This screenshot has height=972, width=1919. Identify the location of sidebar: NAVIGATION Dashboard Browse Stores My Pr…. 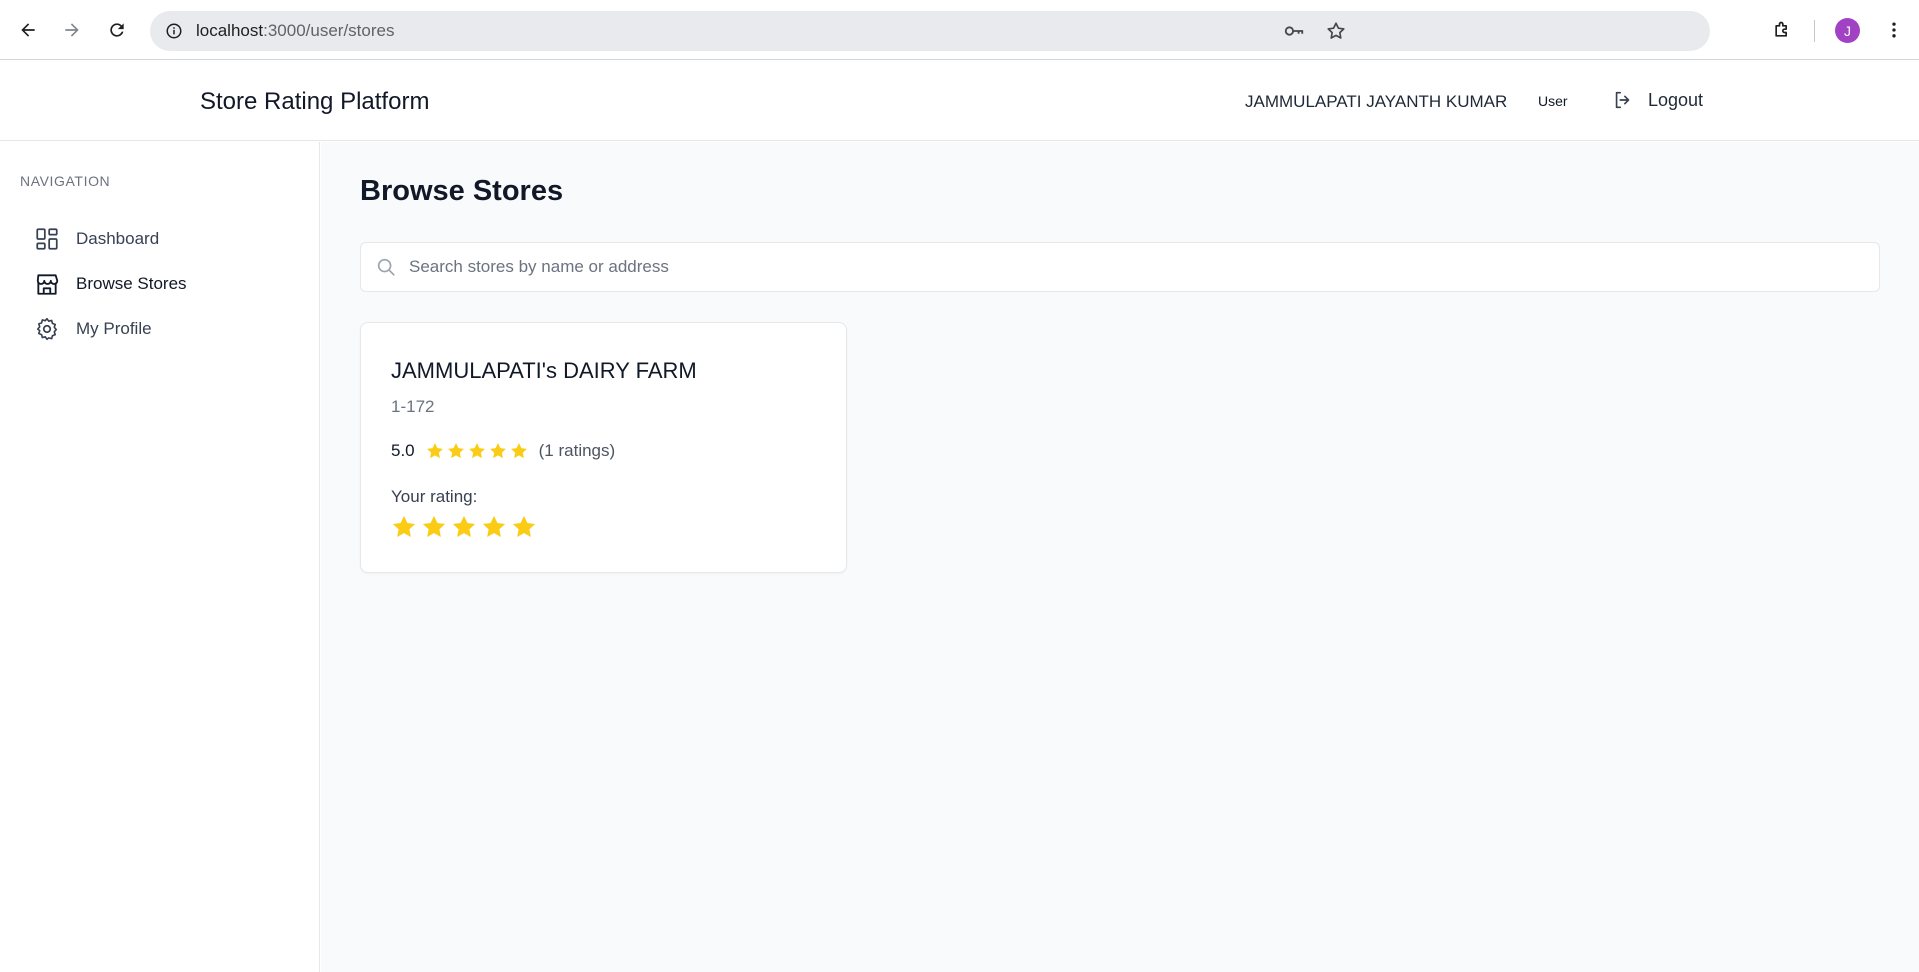
(160, 557).